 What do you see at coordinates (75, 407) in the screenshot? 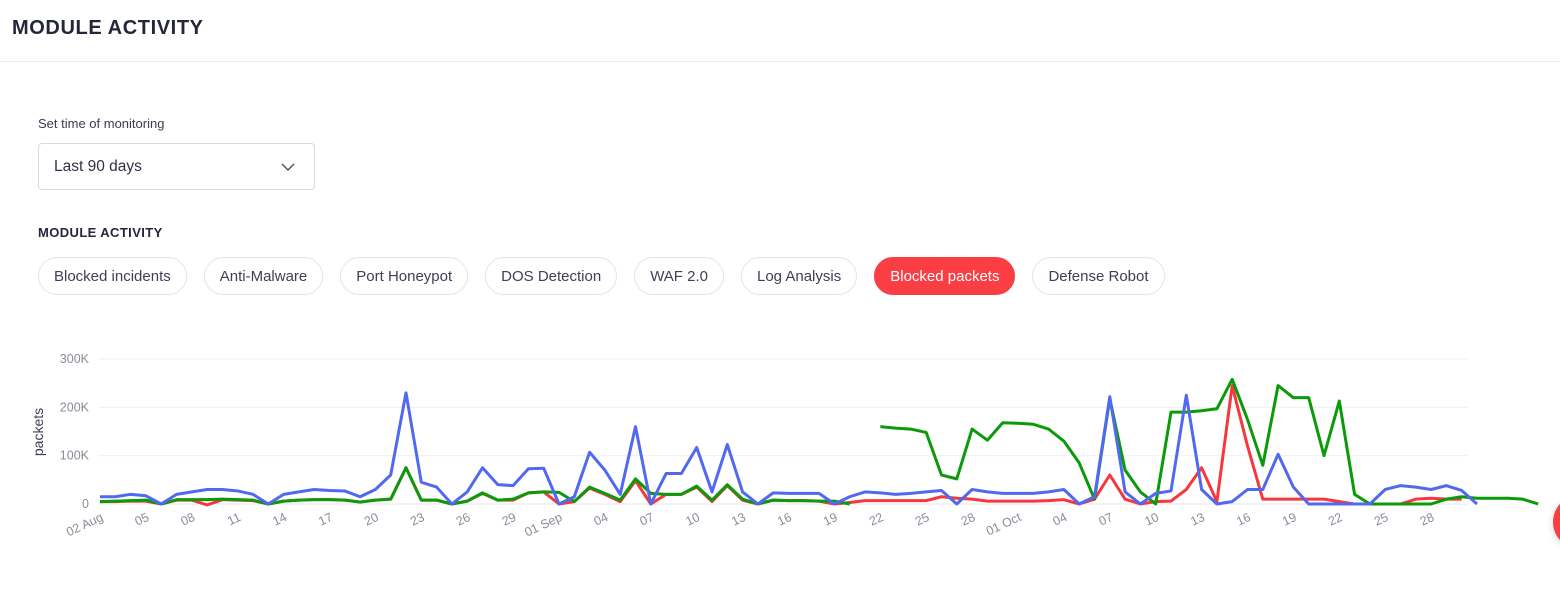
I see `y-tick-label: 200K` at bounding box center [75, 407].